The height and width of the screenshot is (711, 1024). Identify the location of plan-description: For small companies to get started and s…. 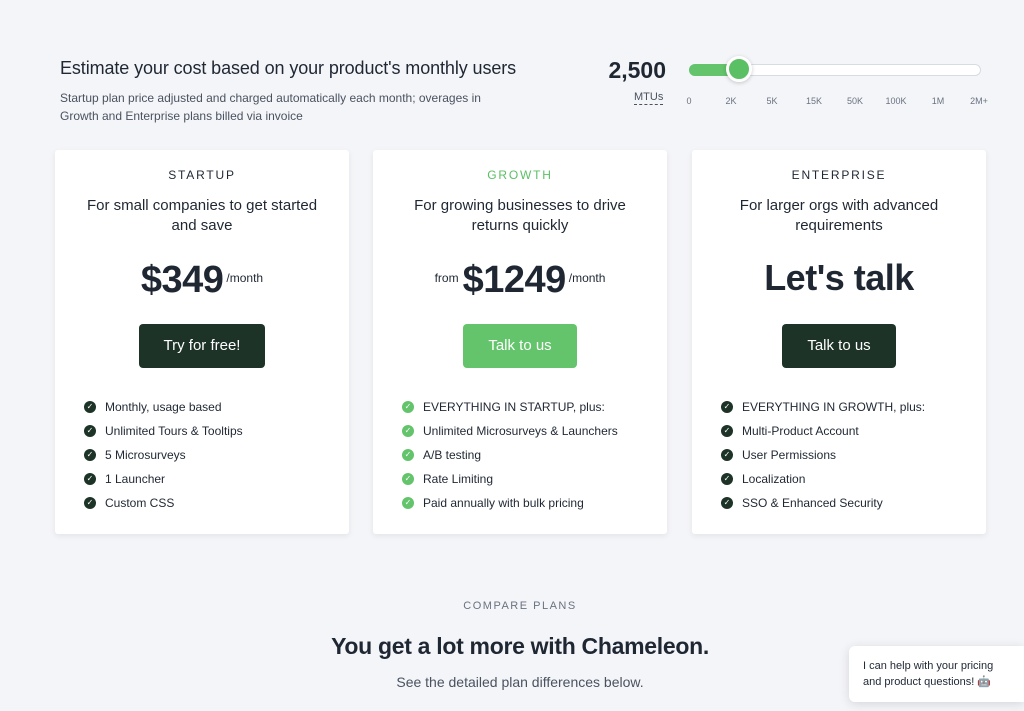
(202, 215).